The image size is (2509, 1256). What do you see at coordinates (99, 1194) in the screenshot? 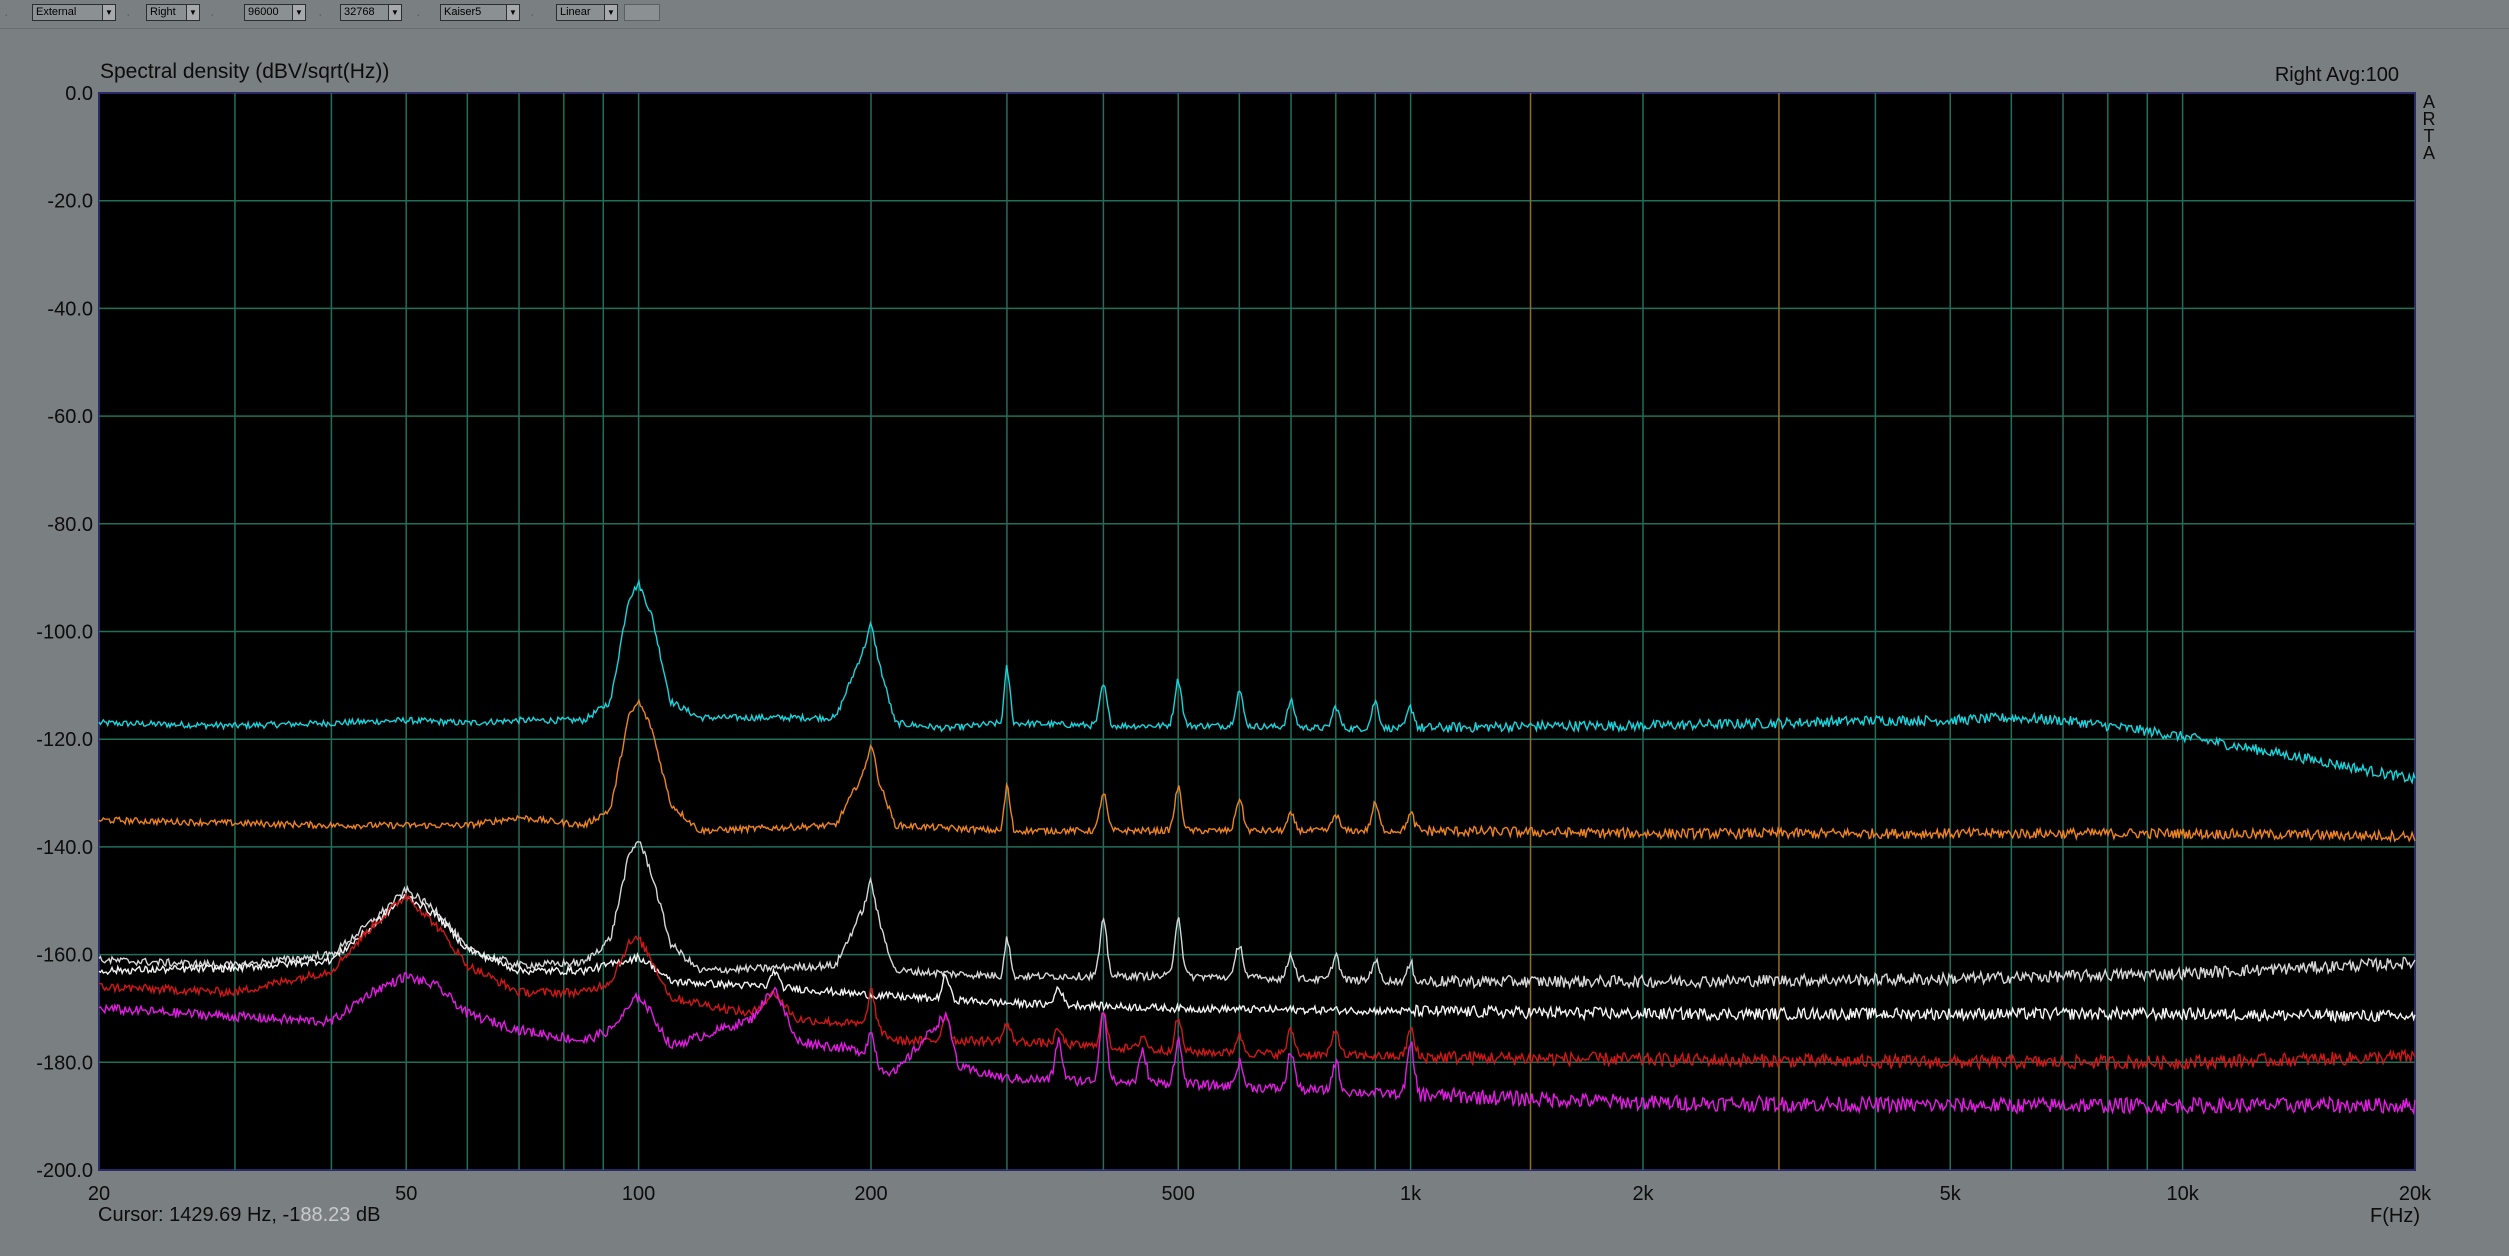
I see `x-tick-label: 20` at bounding box center [99, 1194].